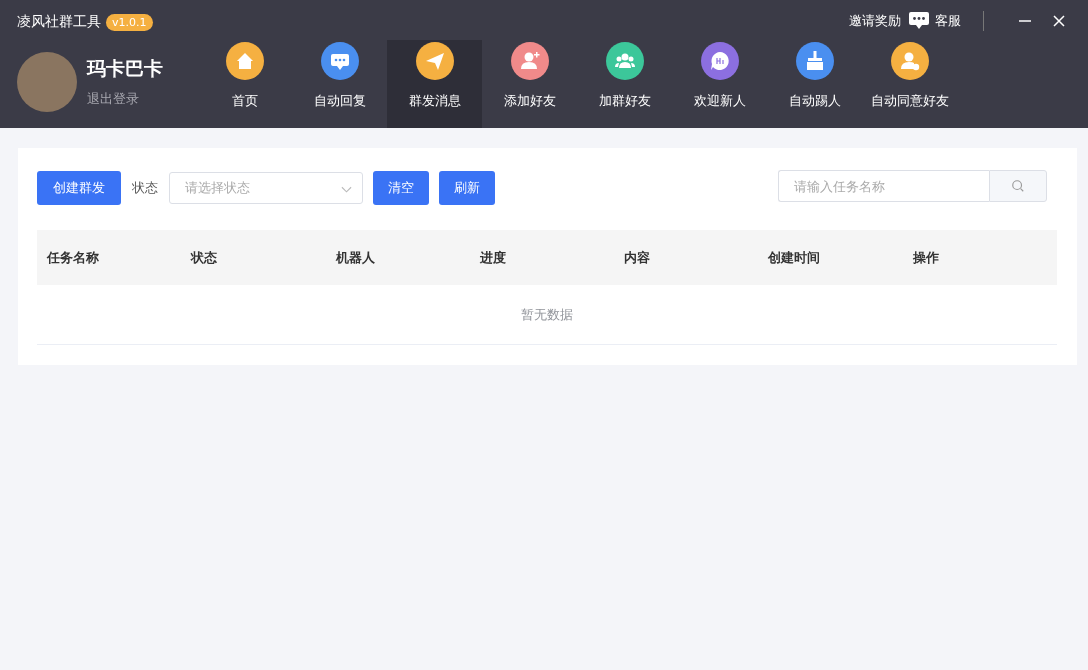 The height and width of the screenshot is (670, 1088). What do you see at coordinates (883, 186) in the screenshot?
I see `search-field: 请输入任务名称` at bounding box center [883, 186].